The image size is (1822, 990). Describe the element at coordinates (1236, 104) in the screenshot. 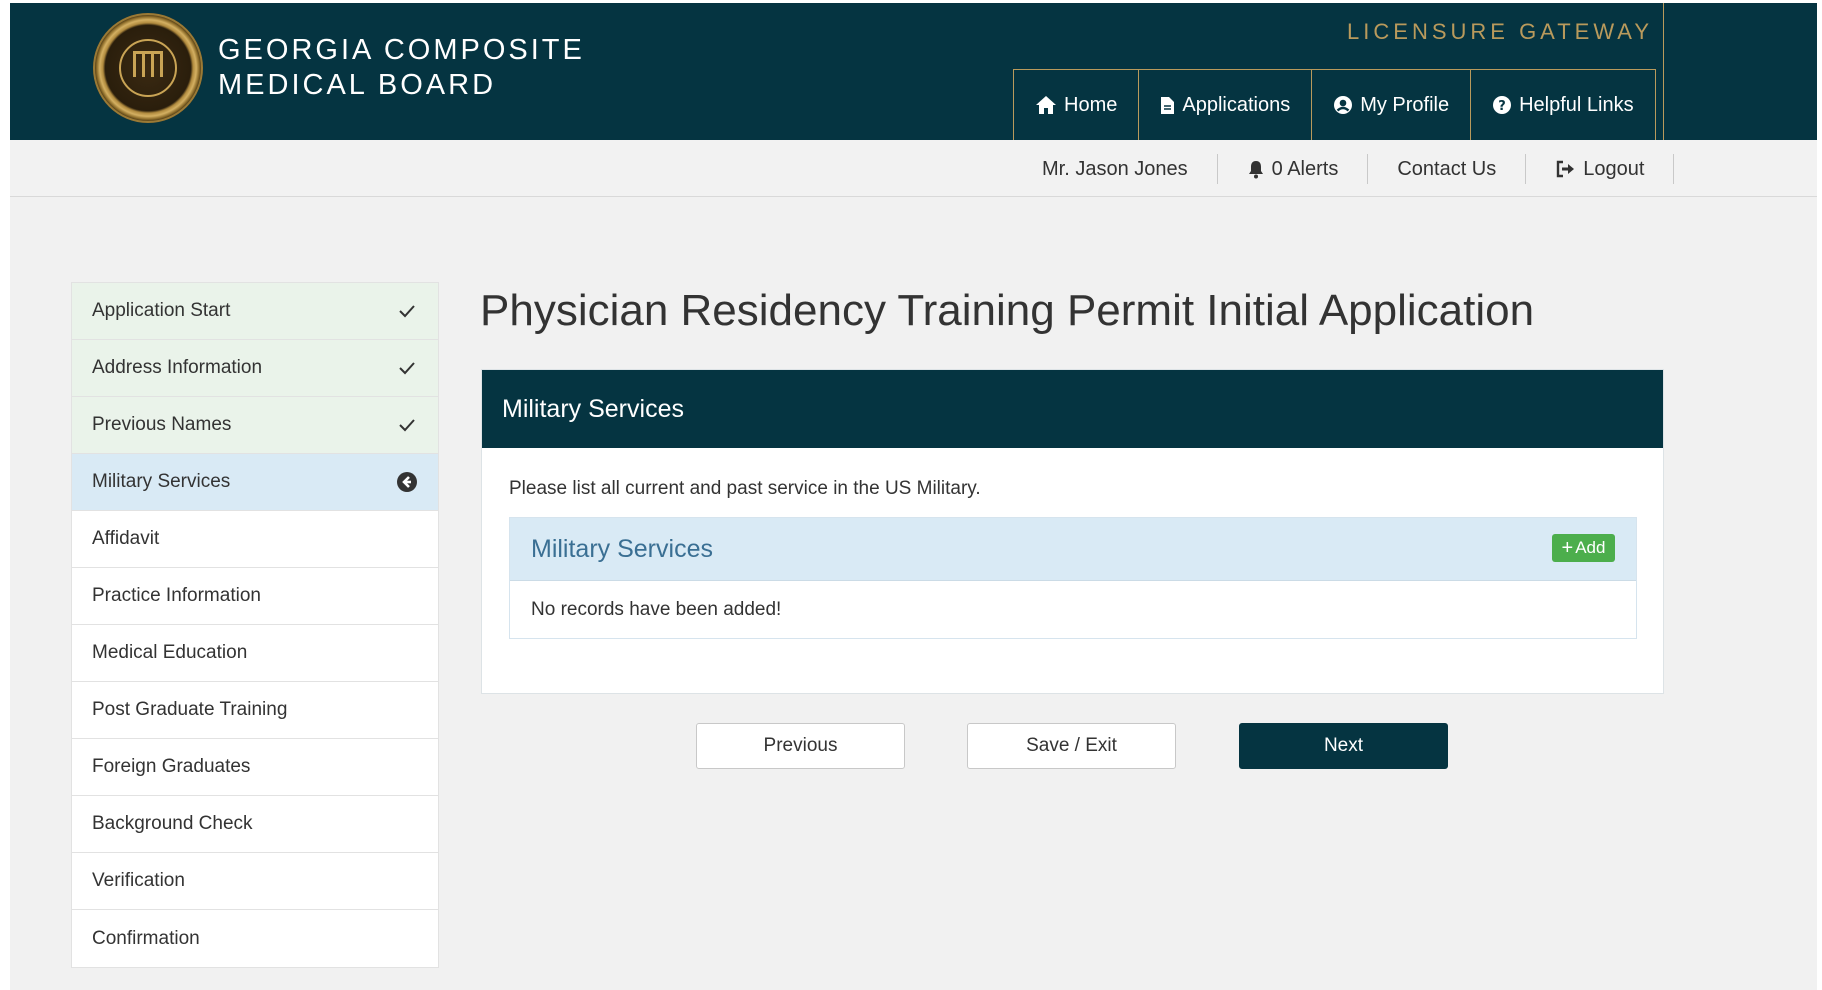

I see `nav-applications-label: Applications` at that location.